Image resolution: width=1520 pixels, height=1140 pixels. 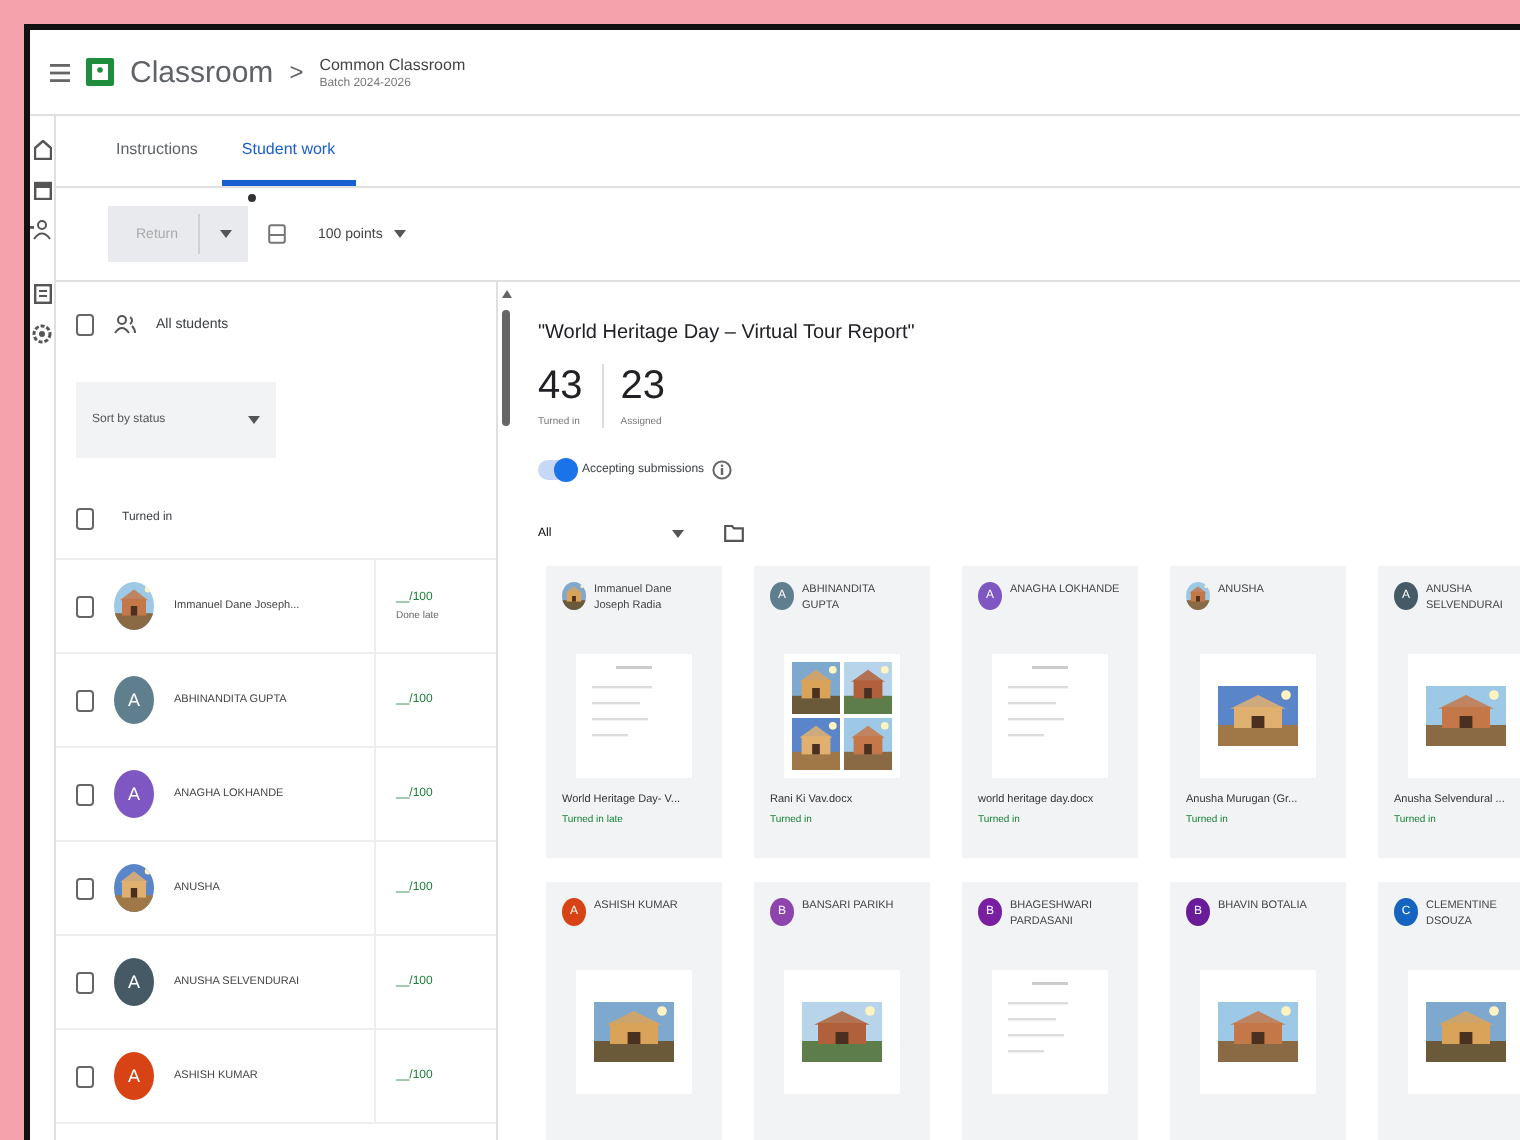 What do you see at coordinates (157, 151) in the screenshot?
I see `tab: Instructions` at bounding box center [157, 151].